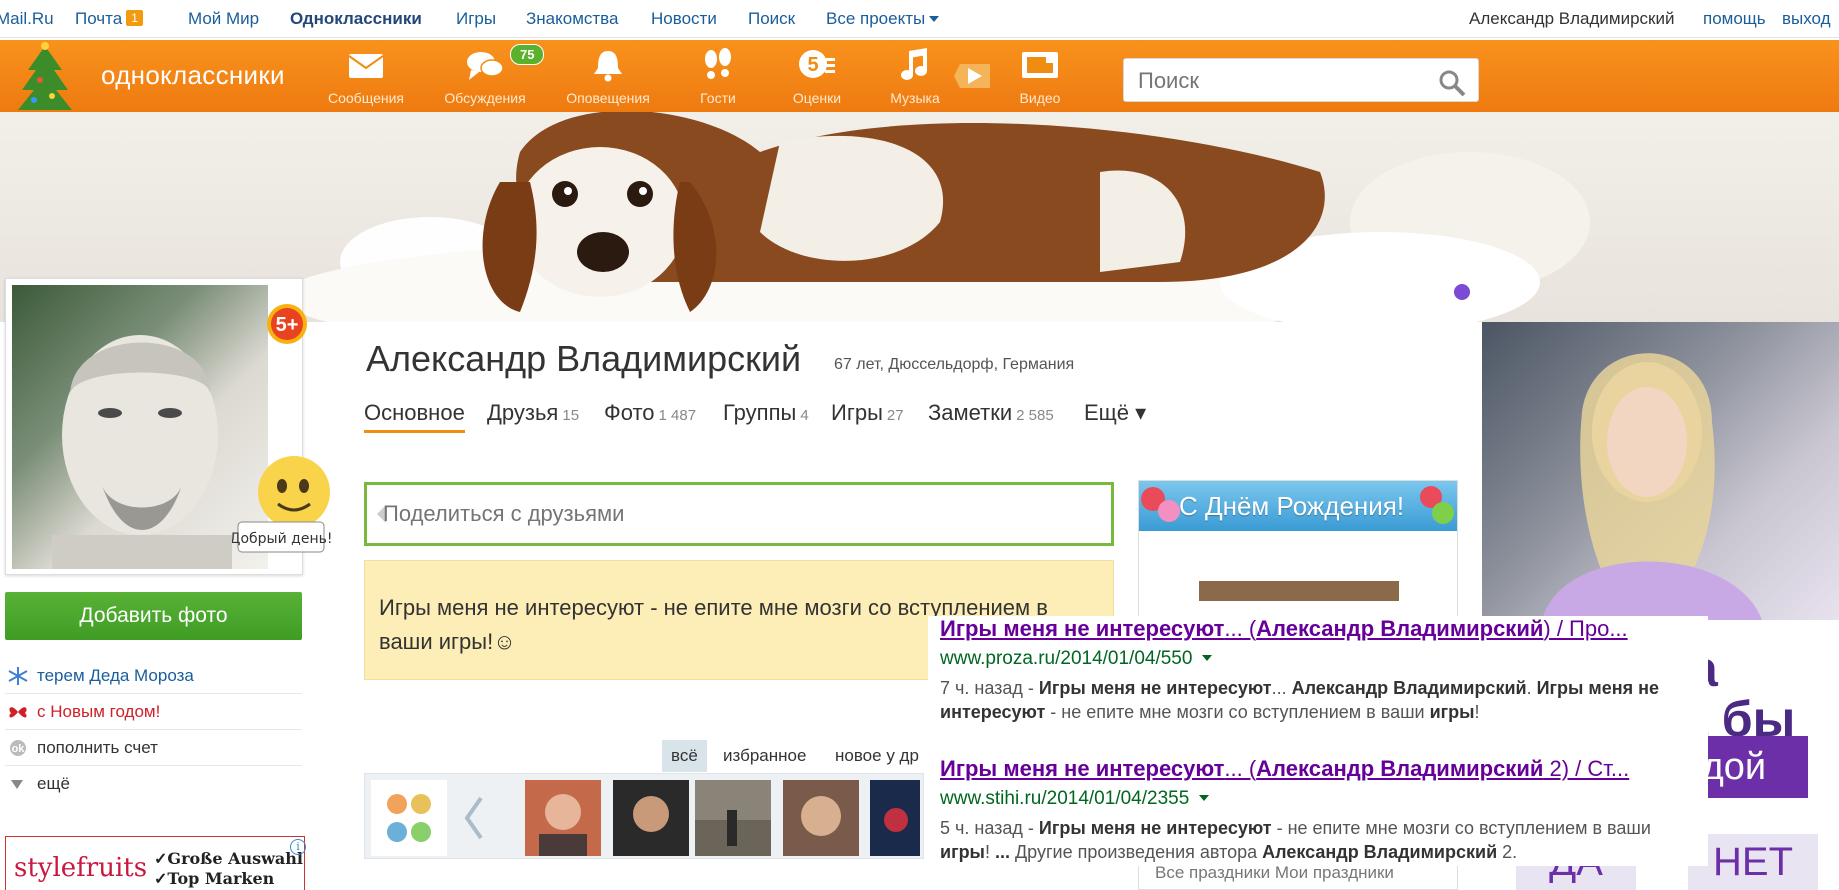 This screenshot has height=890, width=1839. I want to click on group-people-icon, so click(409, 818).